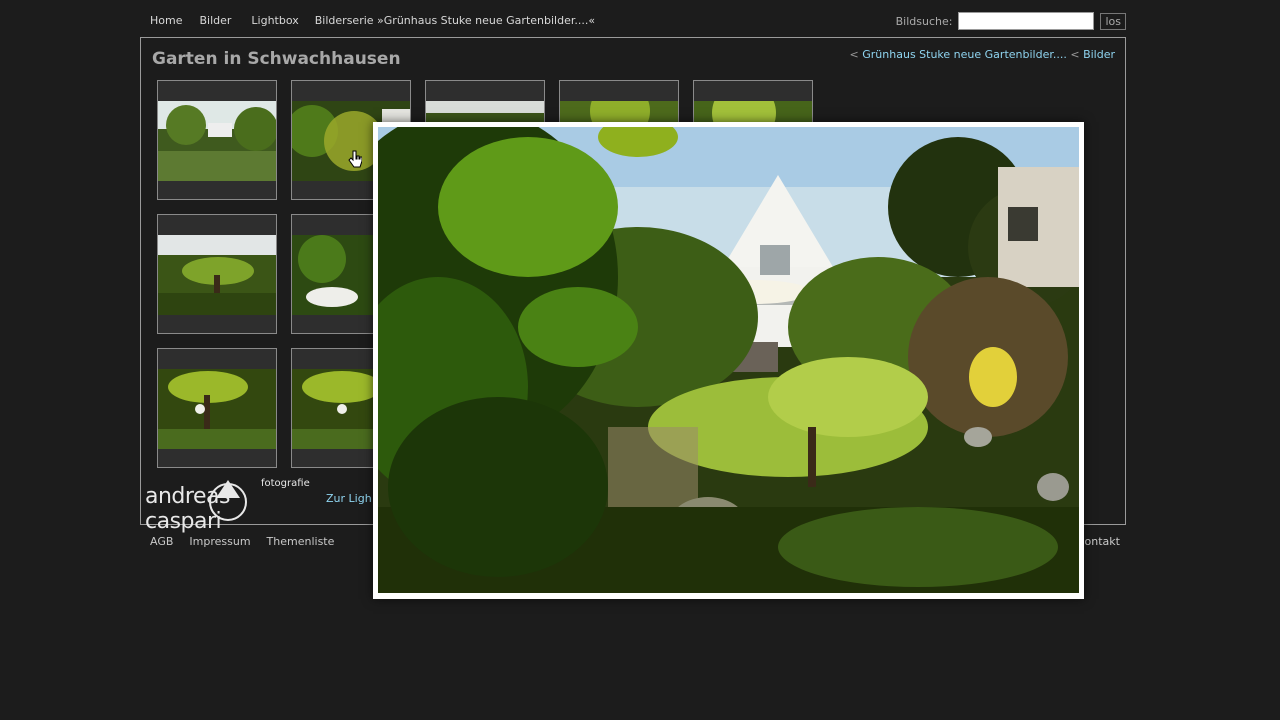 The height and width of the screenshot is (720, 1280). I want to click on search-label: Bildsuche:, so click(924, 21).